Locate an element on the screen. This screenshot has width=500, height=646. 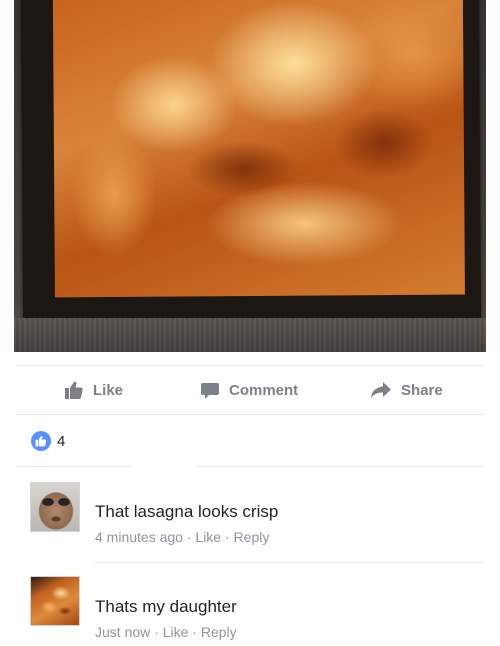
comment-button: Comment is located at coordinates (249, 390).